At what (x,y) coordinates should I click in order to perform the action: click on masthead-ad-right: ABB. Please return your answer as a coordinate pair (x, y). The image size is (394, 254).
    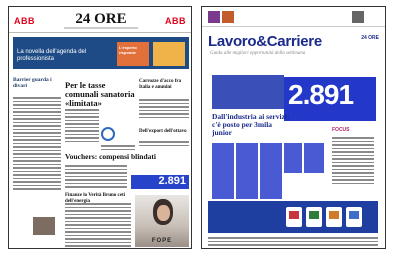
    Looking at the image, I should click on (175, 21).